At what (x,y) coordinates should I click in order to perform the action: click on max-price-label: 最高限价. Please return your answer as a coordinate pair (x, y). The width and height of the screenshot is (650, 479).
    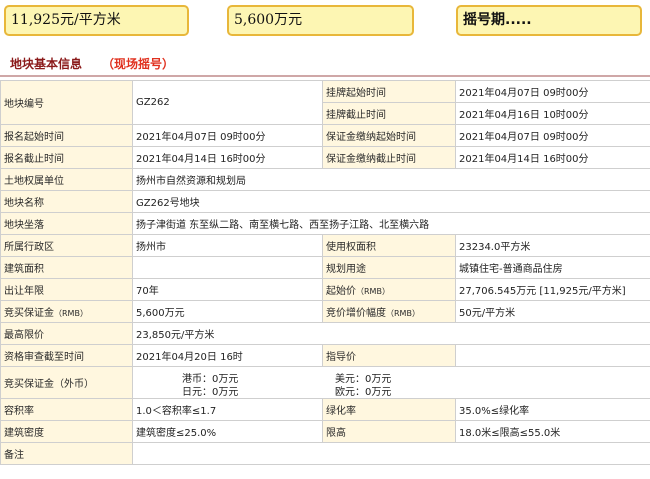
    Looking at the image, I should click on (66, 333).